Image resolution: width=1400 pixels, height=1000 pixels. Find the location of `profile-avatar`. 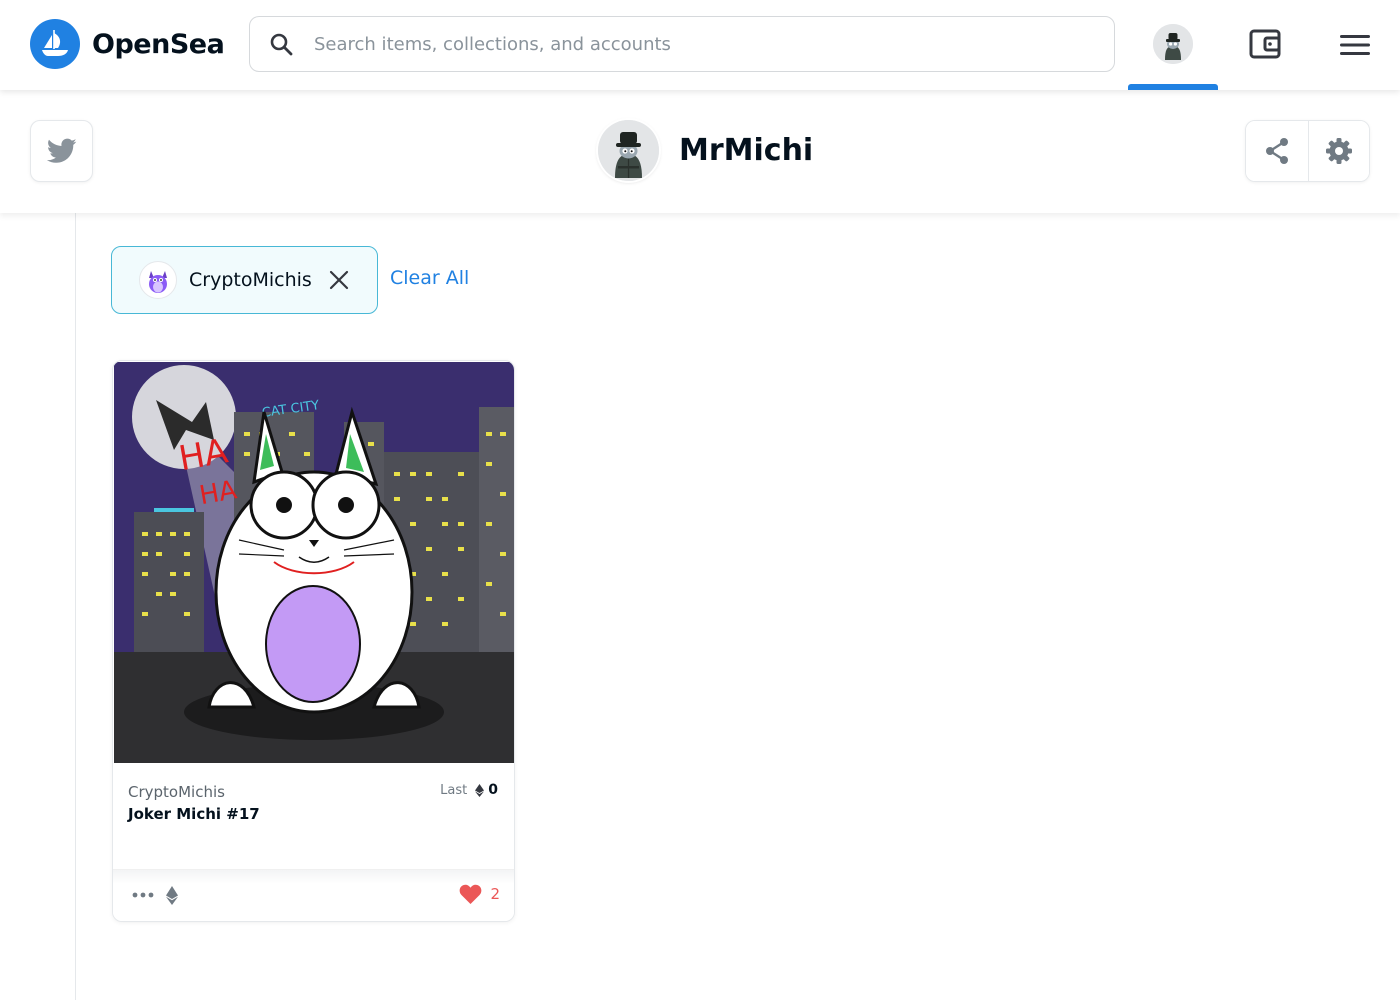

profile-avatar is located at coordinates (628, 150).